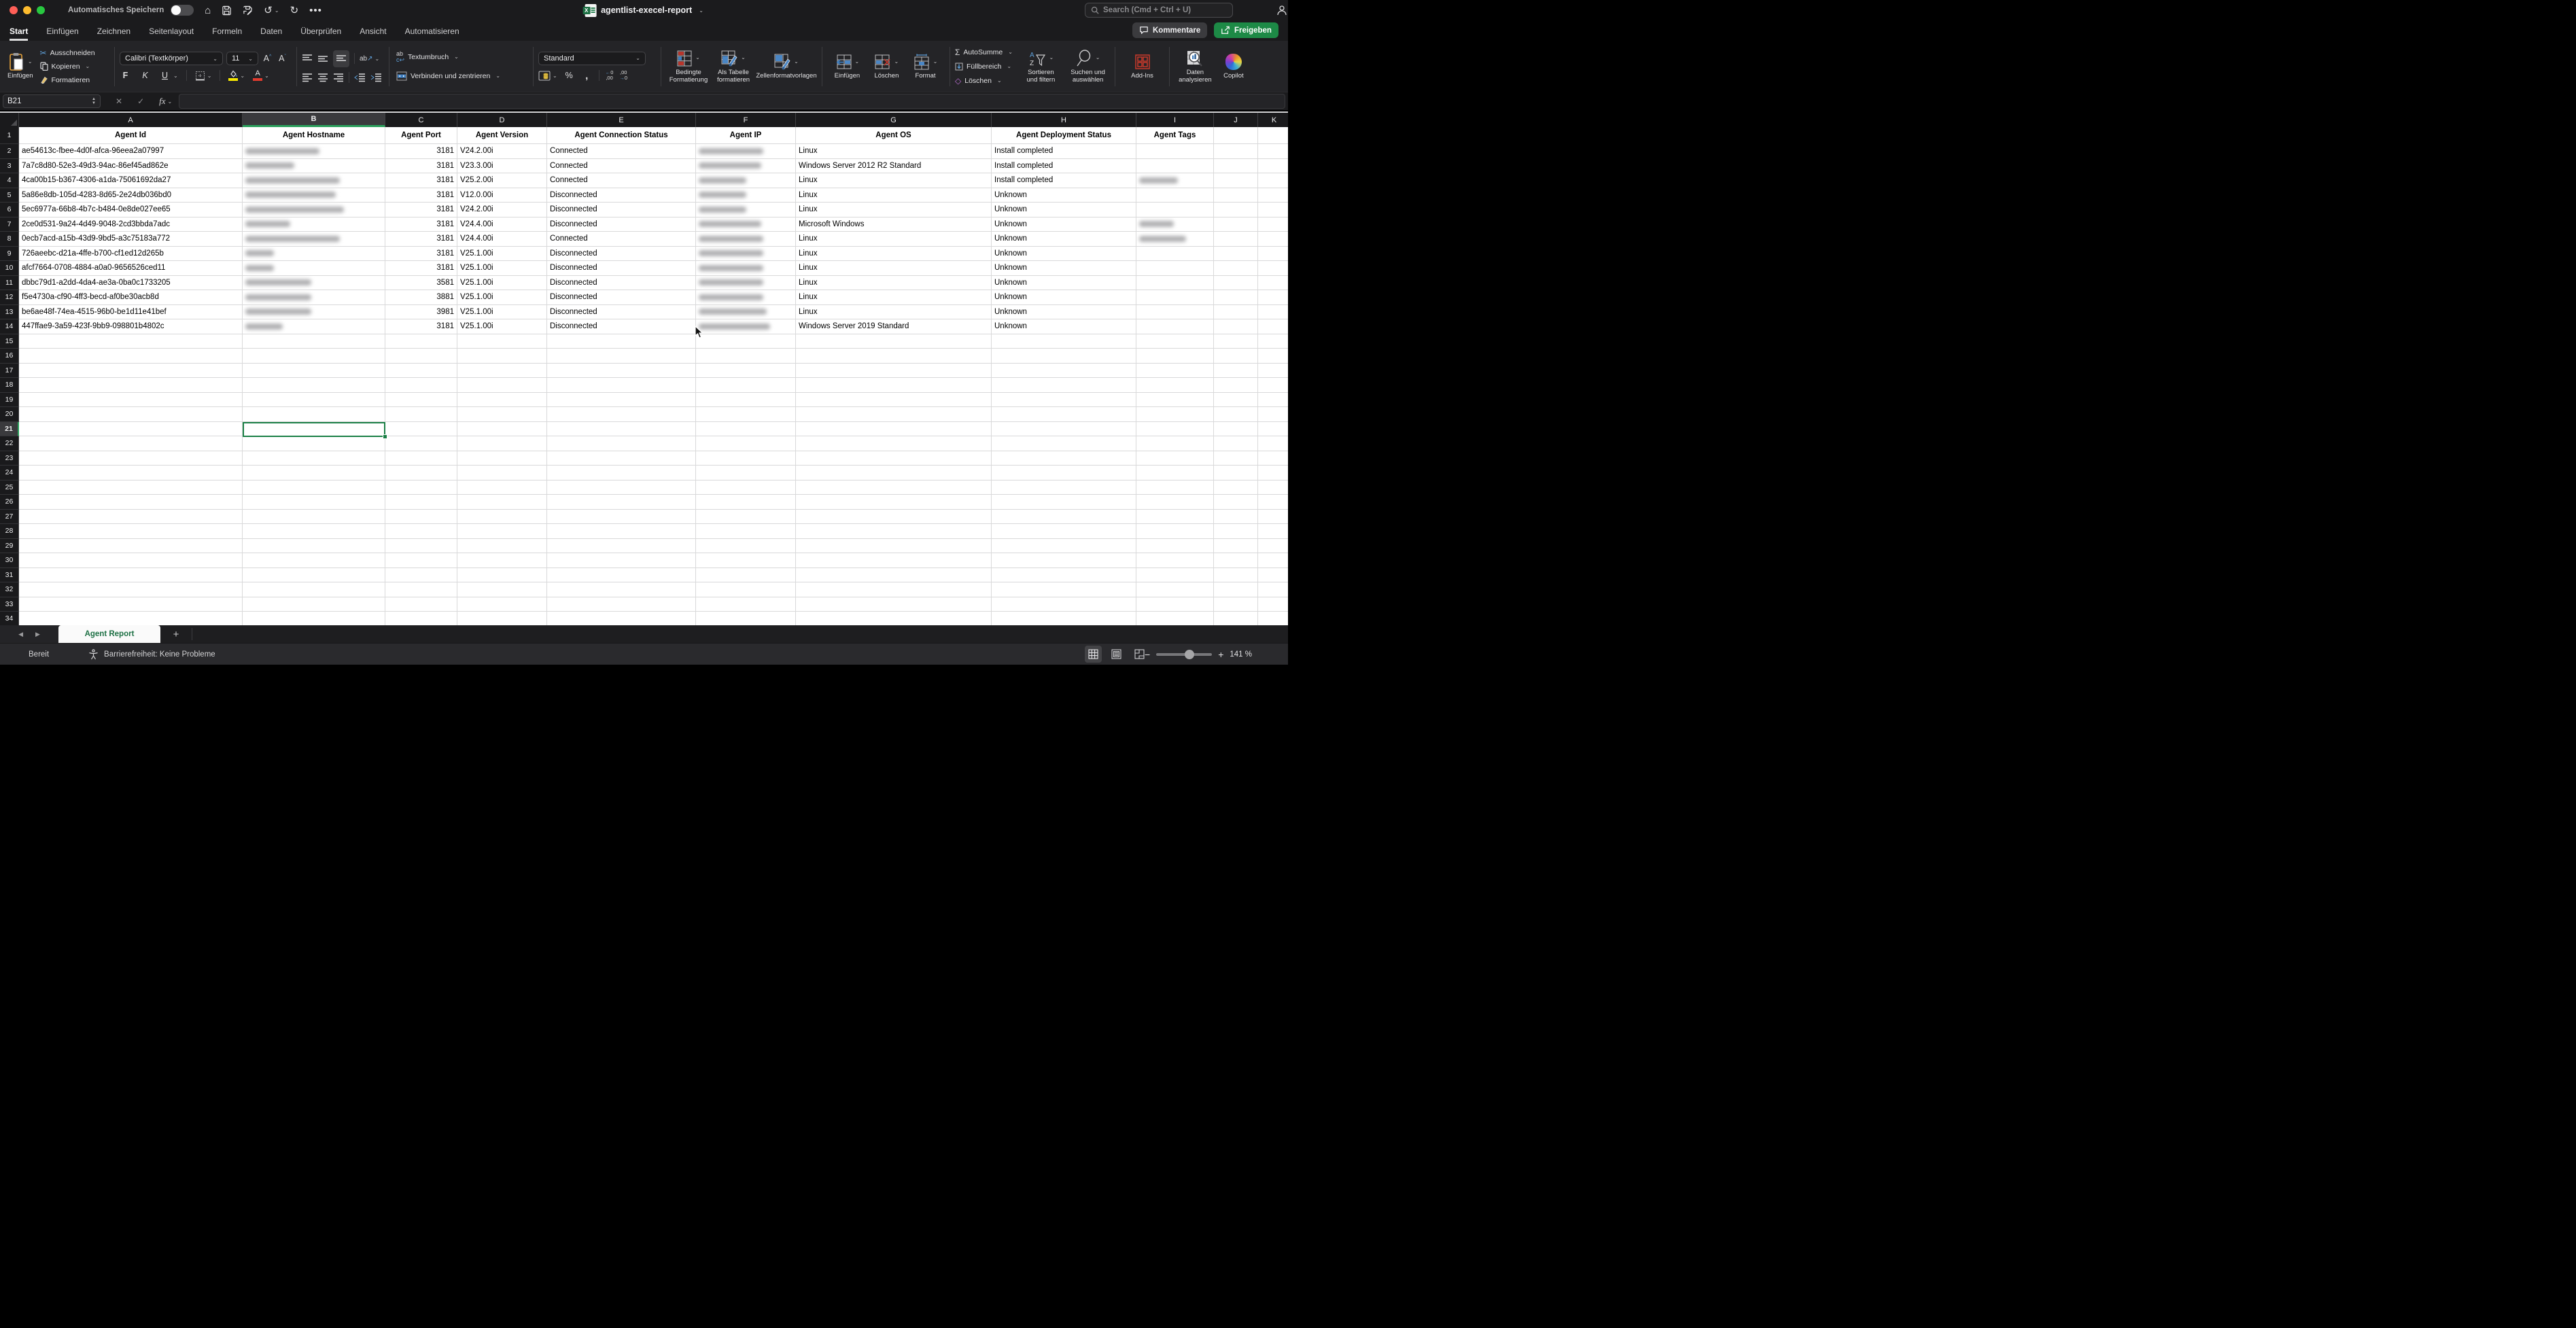 The image size is (2576, 1328). What do you see at coordinates (27, 10) in the screenshot?
I see `window-minimize-button` at bounding box center [27, 10].